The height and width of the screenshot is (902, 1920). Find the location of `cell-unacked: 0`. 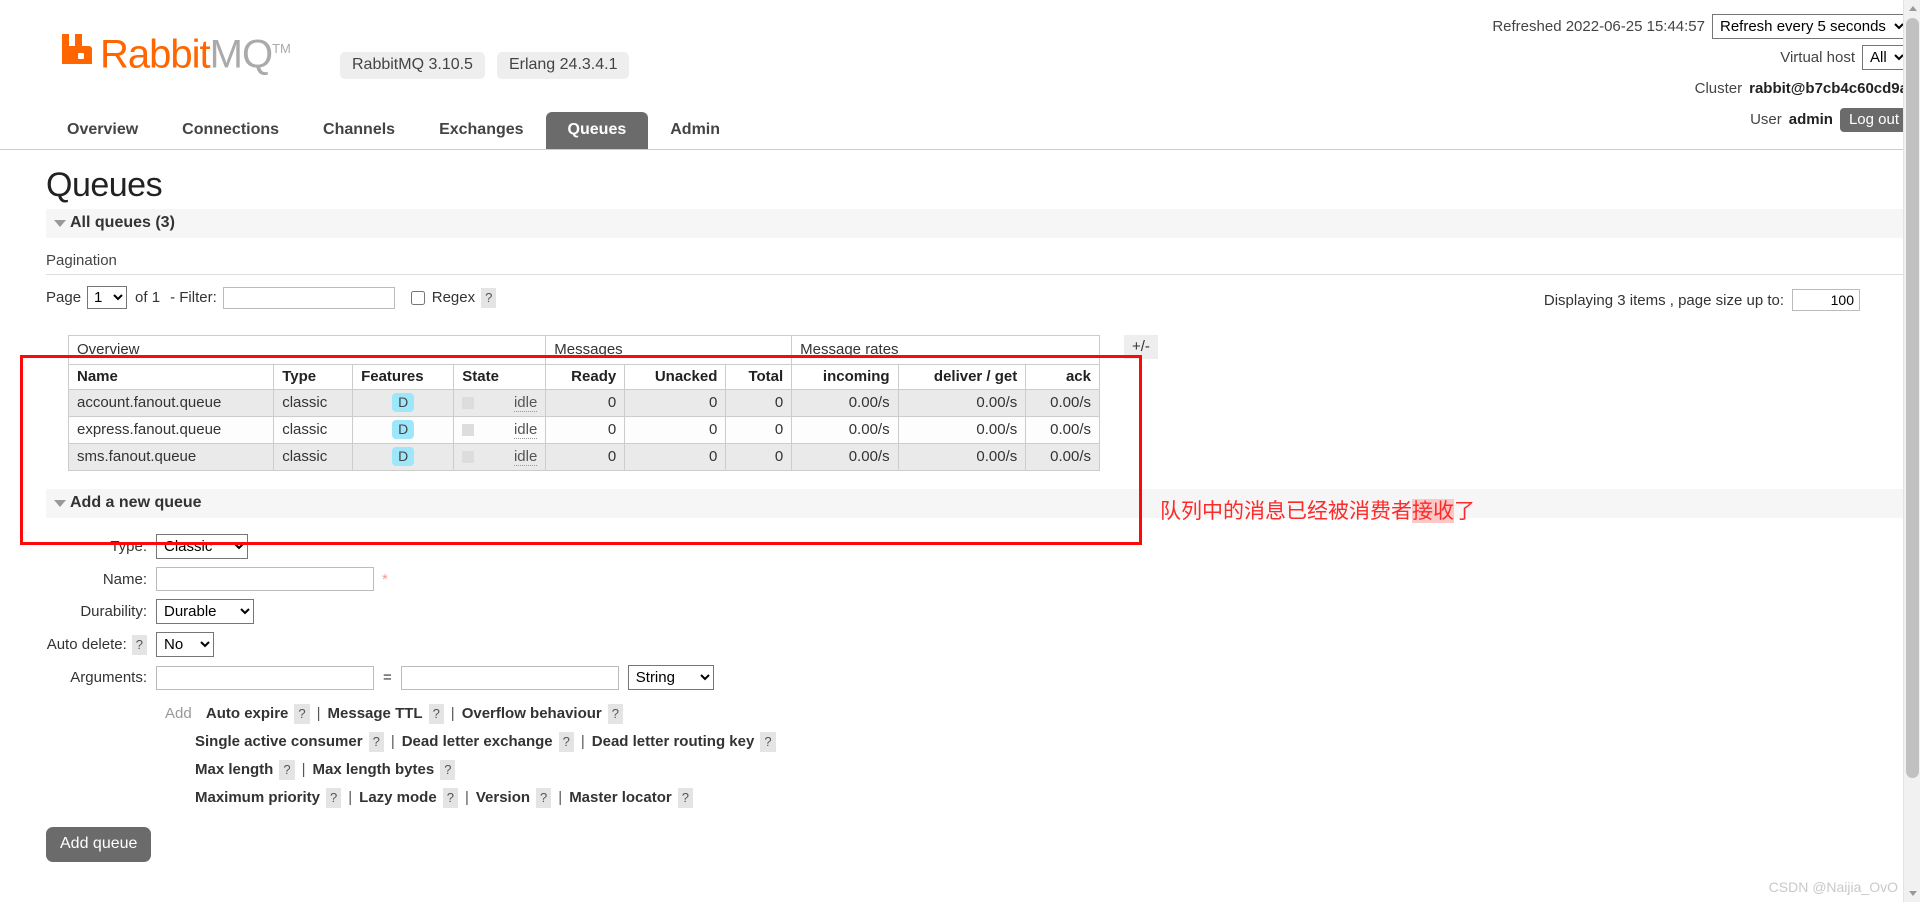

cell-unacked: 0 is located at coordinates (675, 403).